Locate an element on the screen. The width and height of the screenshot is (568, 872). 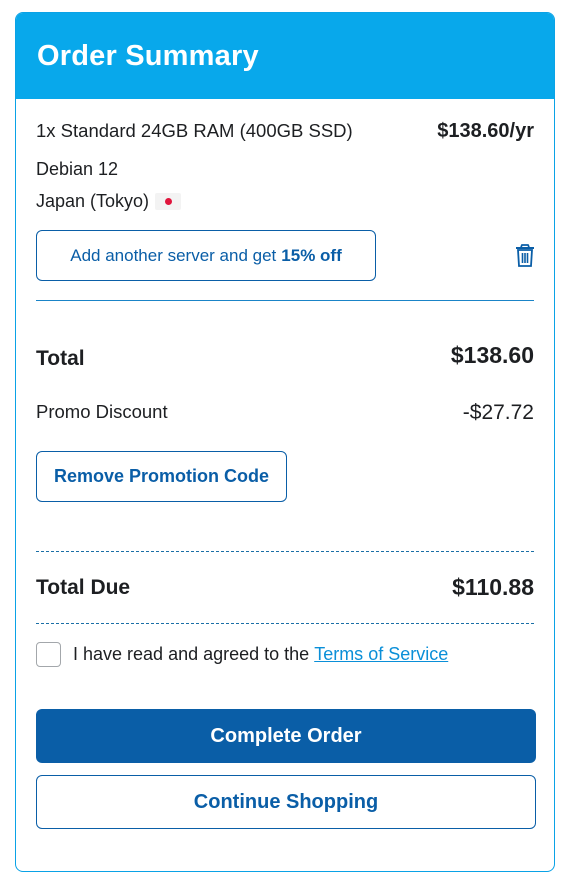
product-price: $138.60/yr is located at coordinates (485, 131).